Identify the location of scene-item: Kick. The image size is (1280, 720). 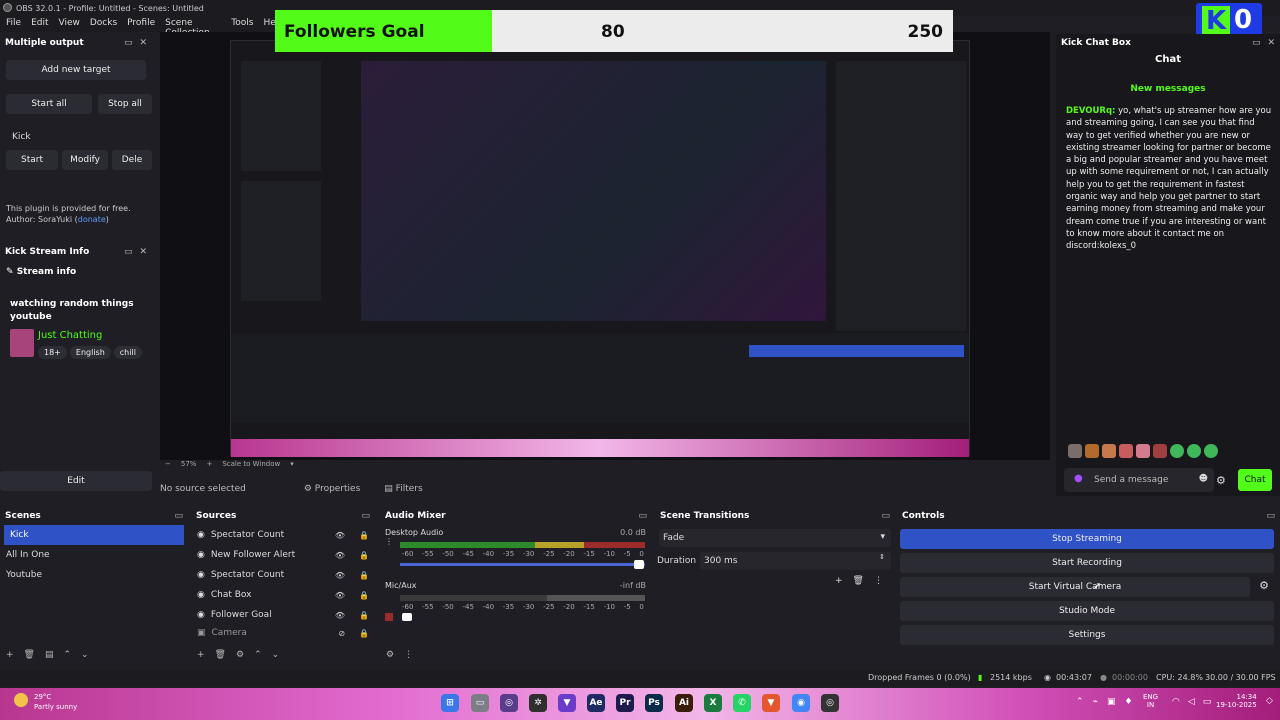
(94, 535).